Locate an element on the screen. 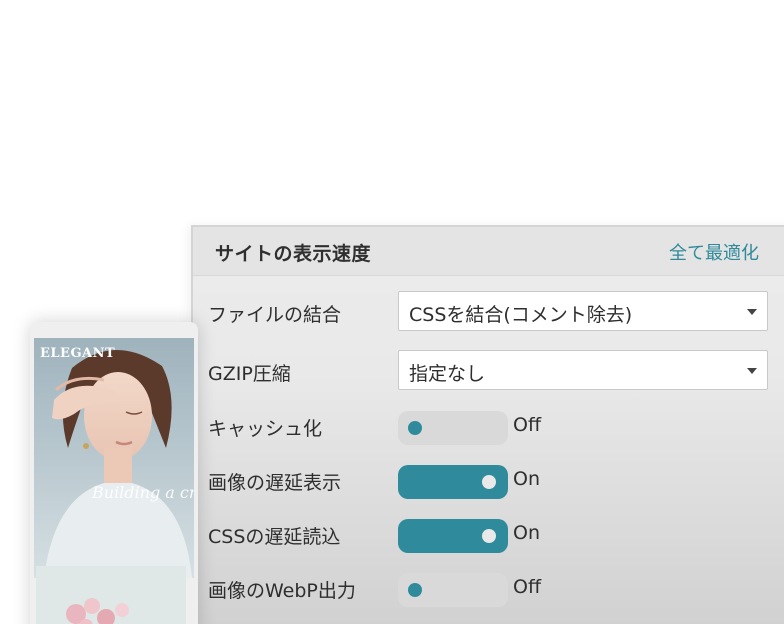  cache-label: キャッシュ化 is located at coordinates (265, 429).